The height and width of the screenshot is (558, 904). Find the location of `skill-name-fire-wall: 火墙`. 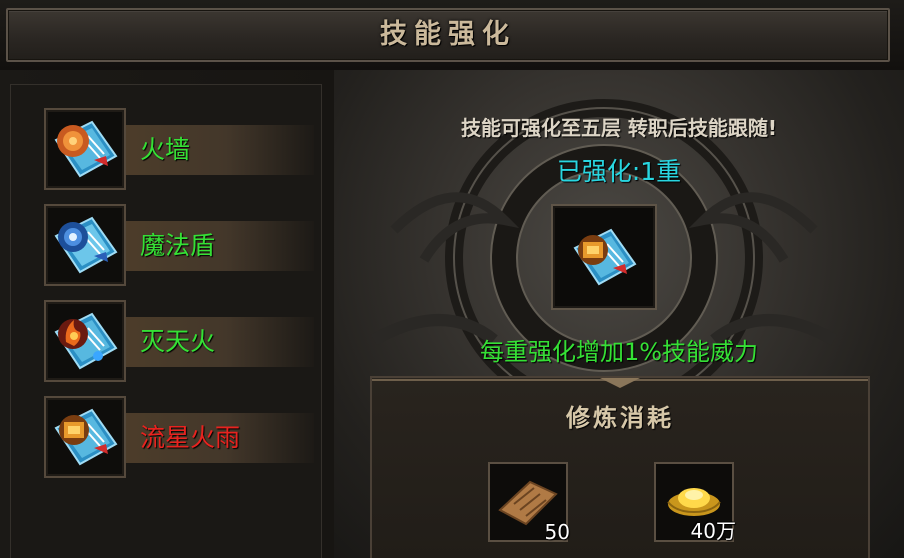

skill-name-fire-wall: 火墙 is located at coordinates (165, 149).